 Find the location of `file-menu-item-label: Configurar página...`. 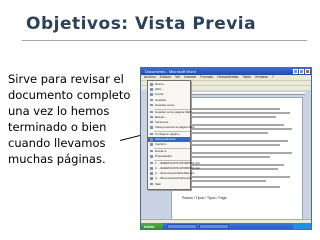

file-menu-item-label: Configurar página... is located at coordinates (168, 133).